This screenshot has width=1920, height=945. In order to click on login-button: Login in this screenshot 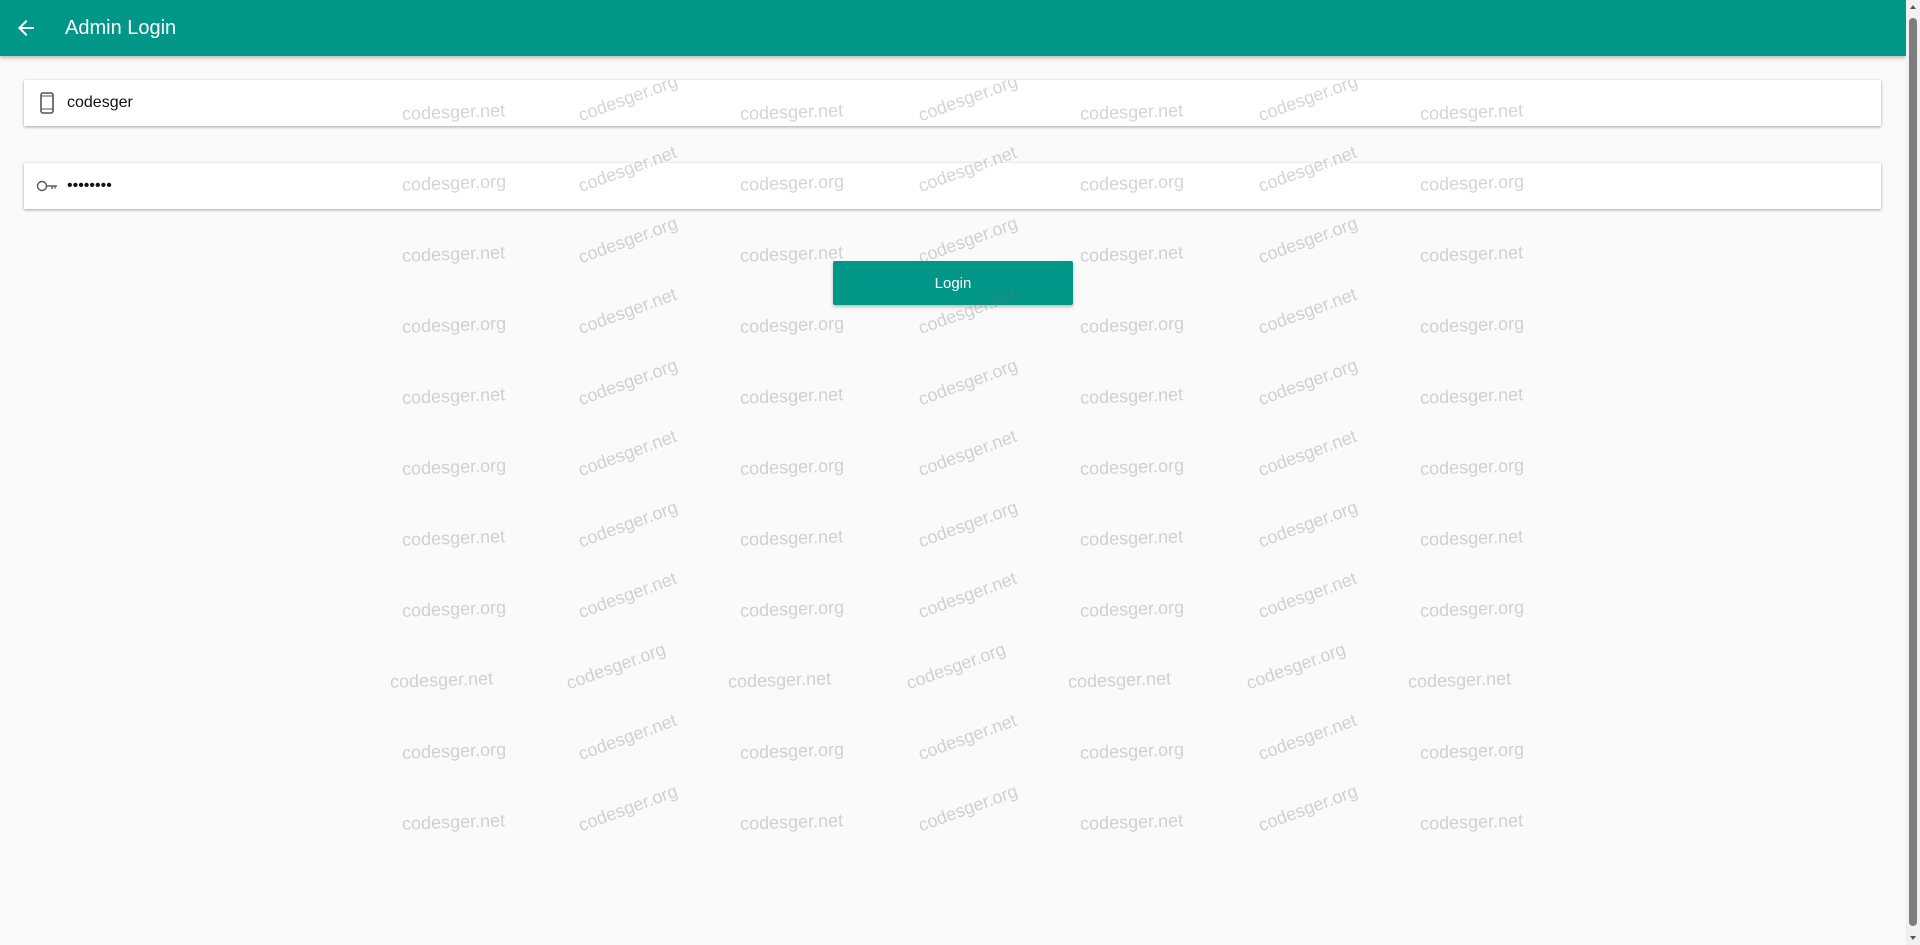, I will do `click(953, 283)`.